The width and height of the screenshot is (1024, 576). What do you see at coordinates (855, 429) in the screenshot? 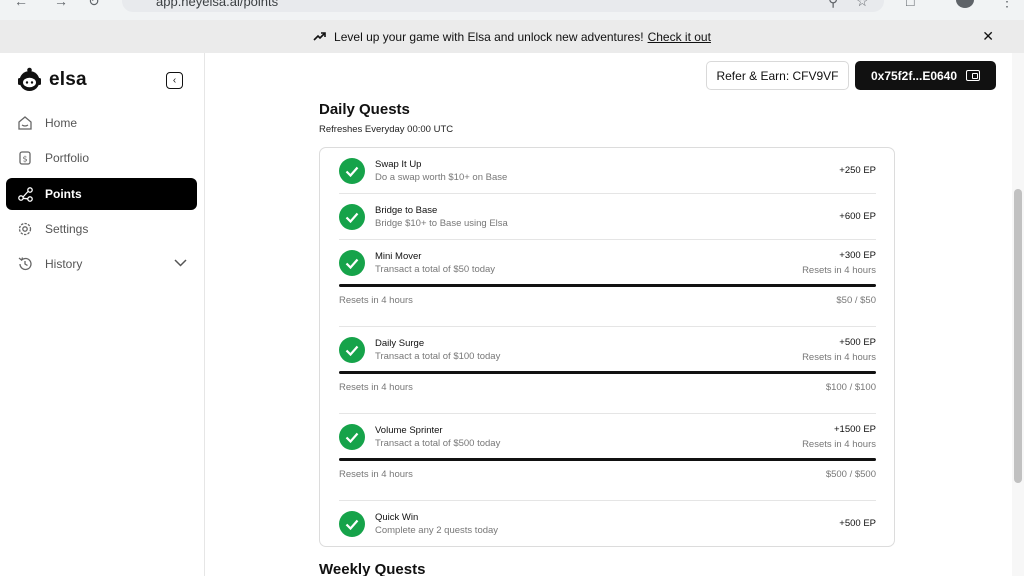
I see `quest-points: +1500 EP` at bounding box center [855, 429].